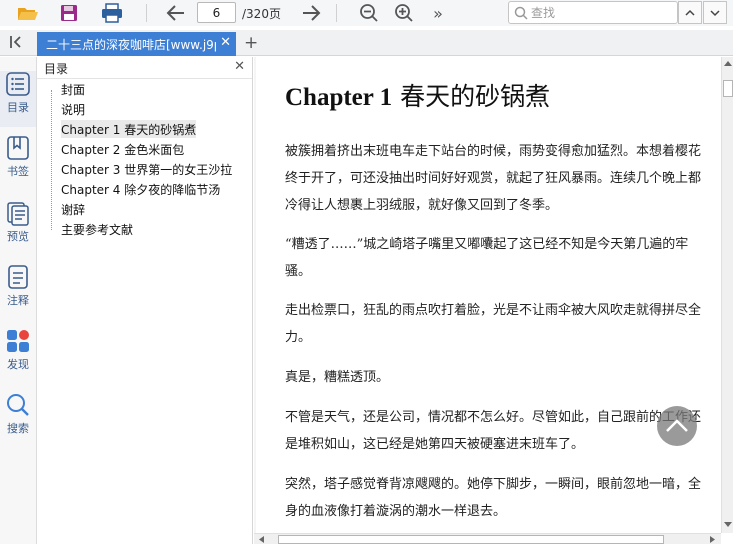 The height and width of the screenshot is (544, 733). I want to click on discover-icon, so click(18, 341).